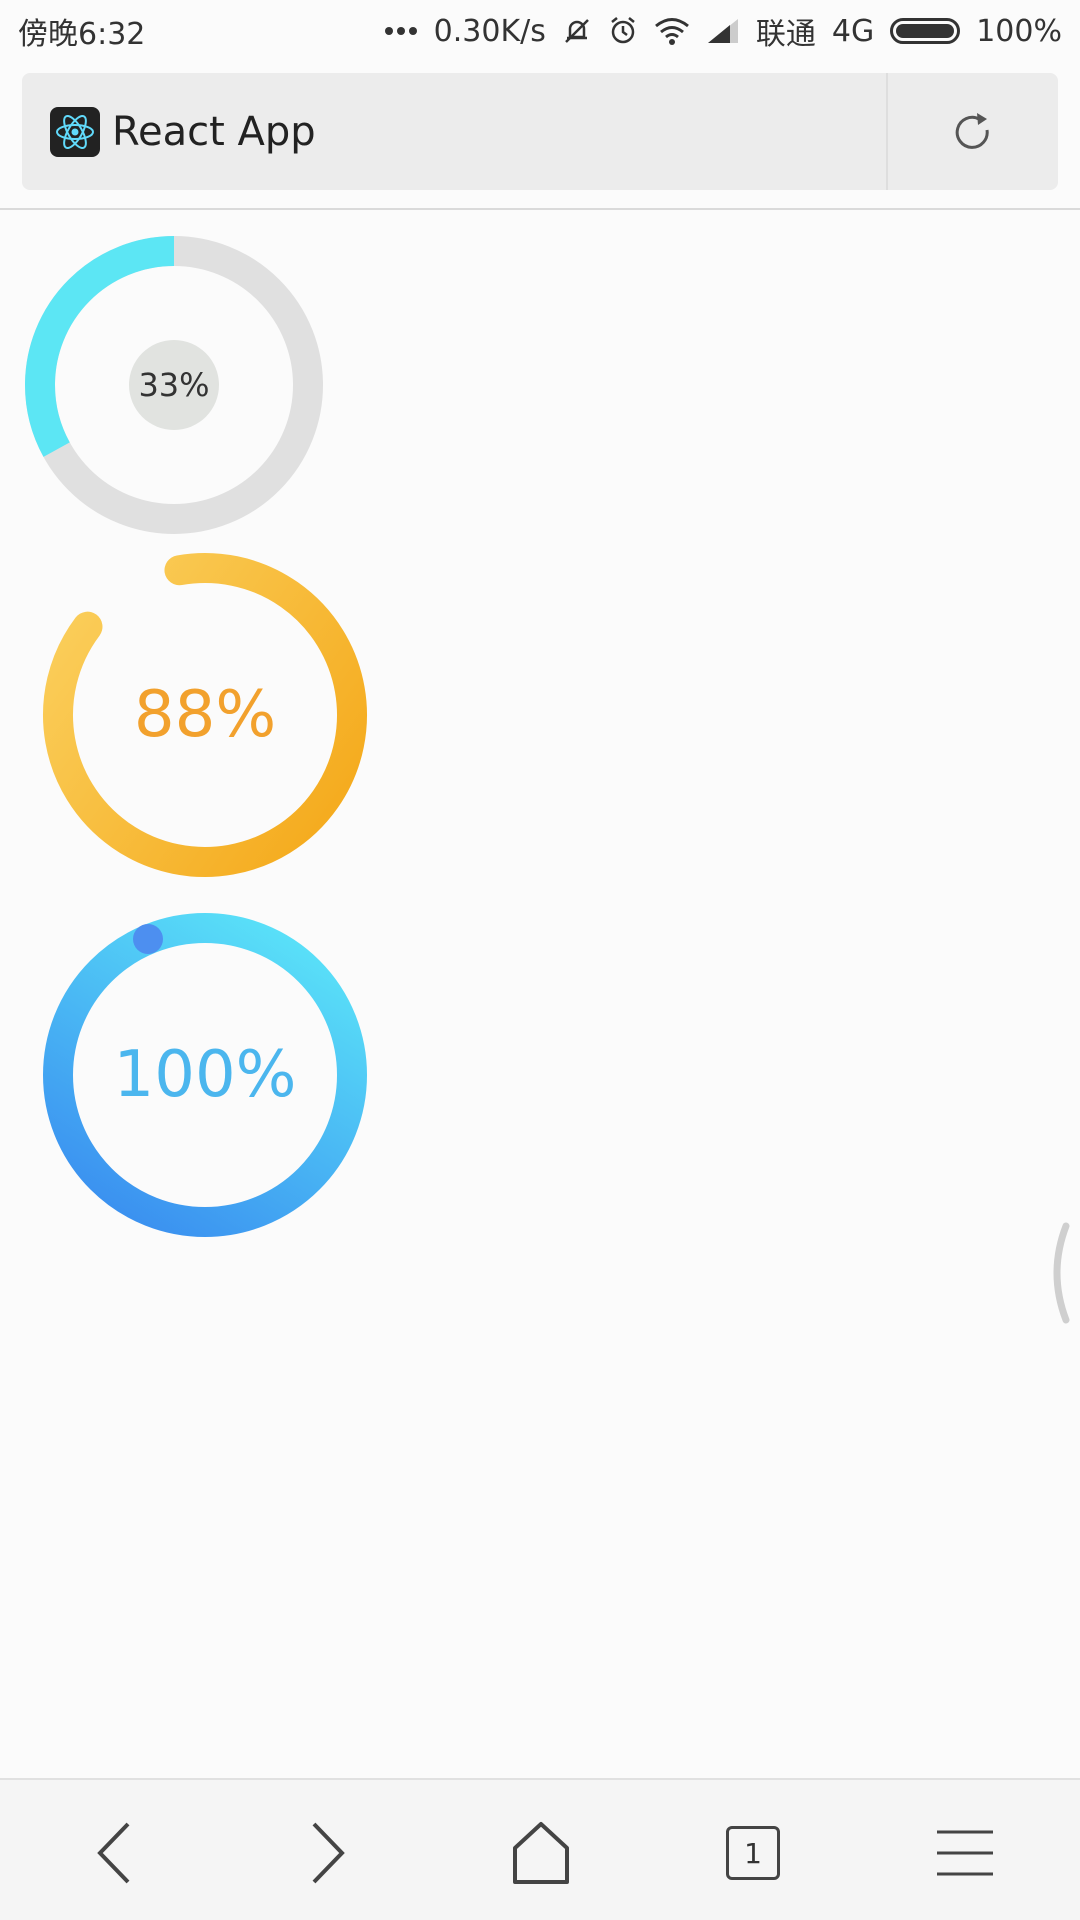  I want to click on back-arrow-icon, so click(113, 1853).